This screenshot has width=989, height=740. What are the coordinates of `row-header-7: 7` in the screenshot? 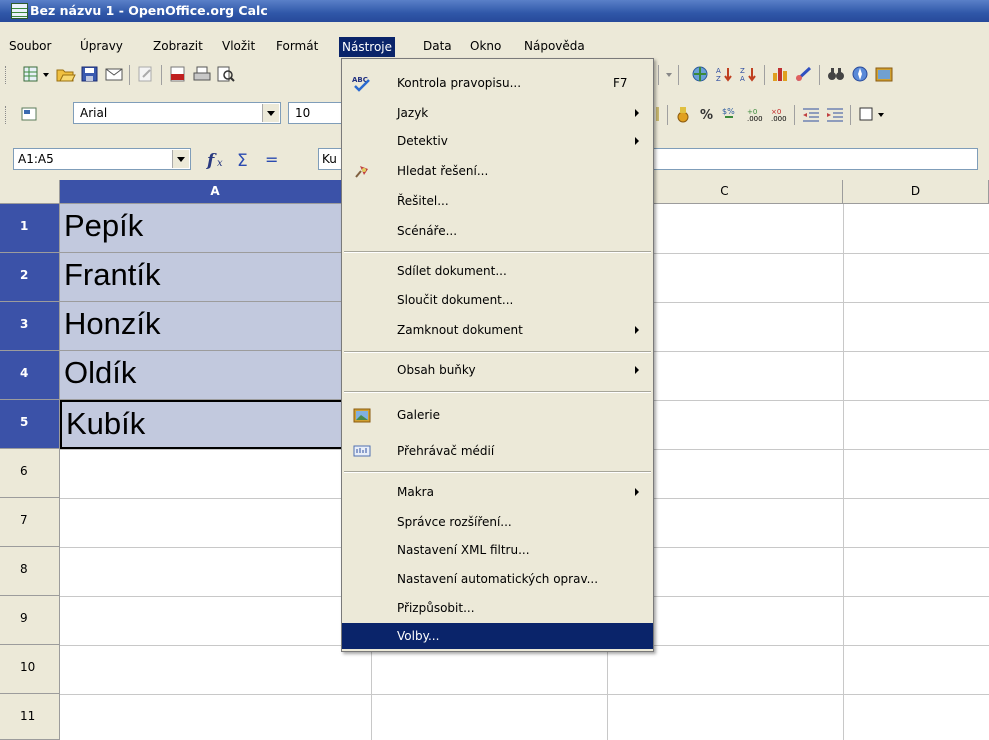 It's located at (30, 522).